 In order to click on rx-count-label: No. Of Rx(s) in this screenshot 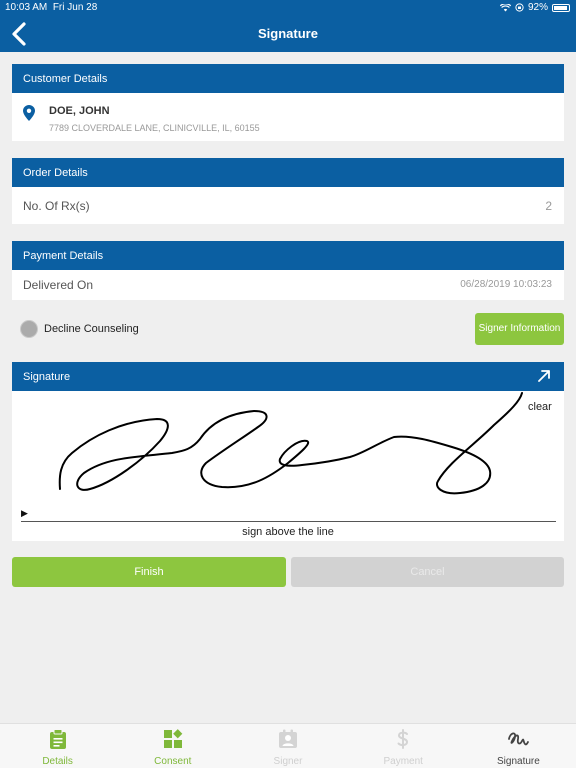, I will do `click(56, 206)`.